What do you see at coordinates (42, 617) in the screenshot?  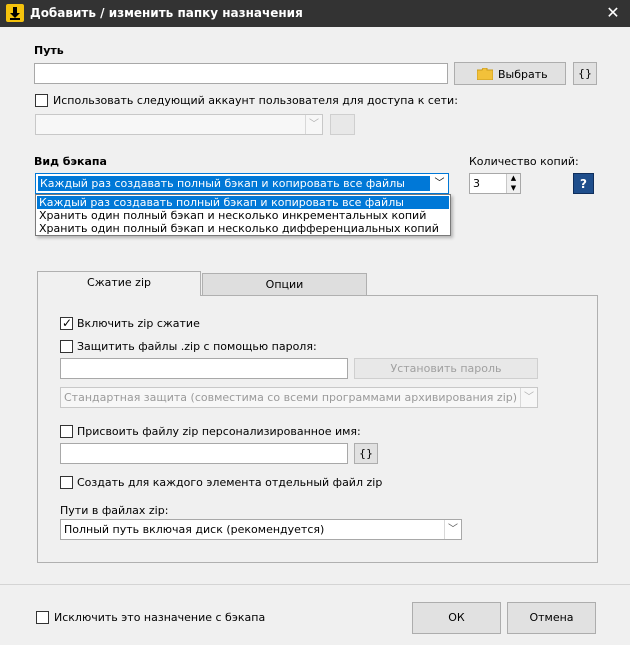 I see `exclude-destination-checkbox` at bounding box center [42, 617].